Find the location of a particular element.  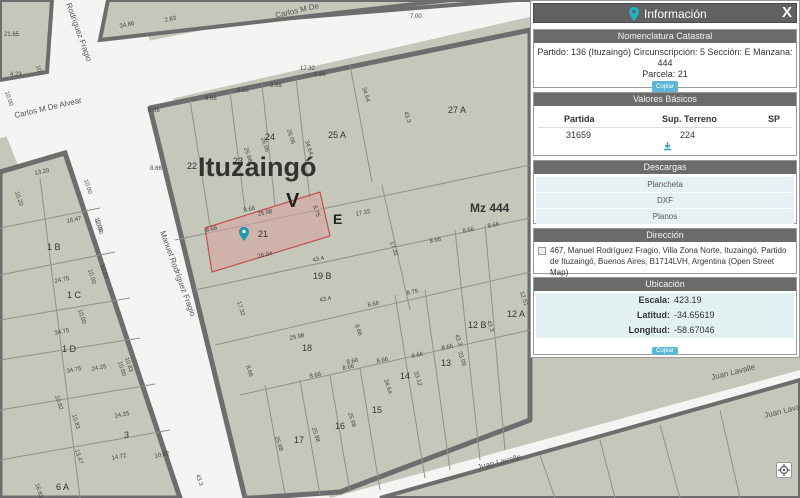

section-label: E is located at coordinates (337, 219).